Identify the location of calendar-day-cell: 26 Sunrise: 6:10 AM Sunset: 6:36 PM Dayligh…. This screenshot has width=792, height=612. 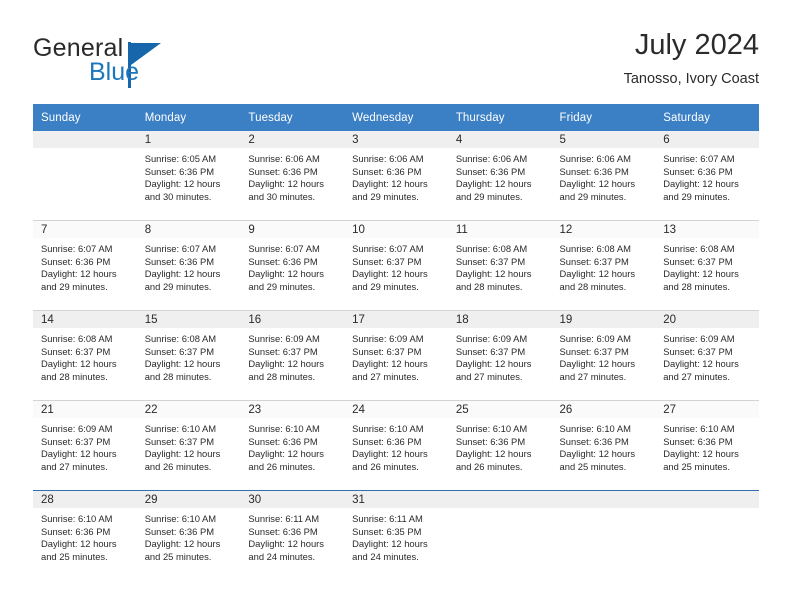
(603, 445).